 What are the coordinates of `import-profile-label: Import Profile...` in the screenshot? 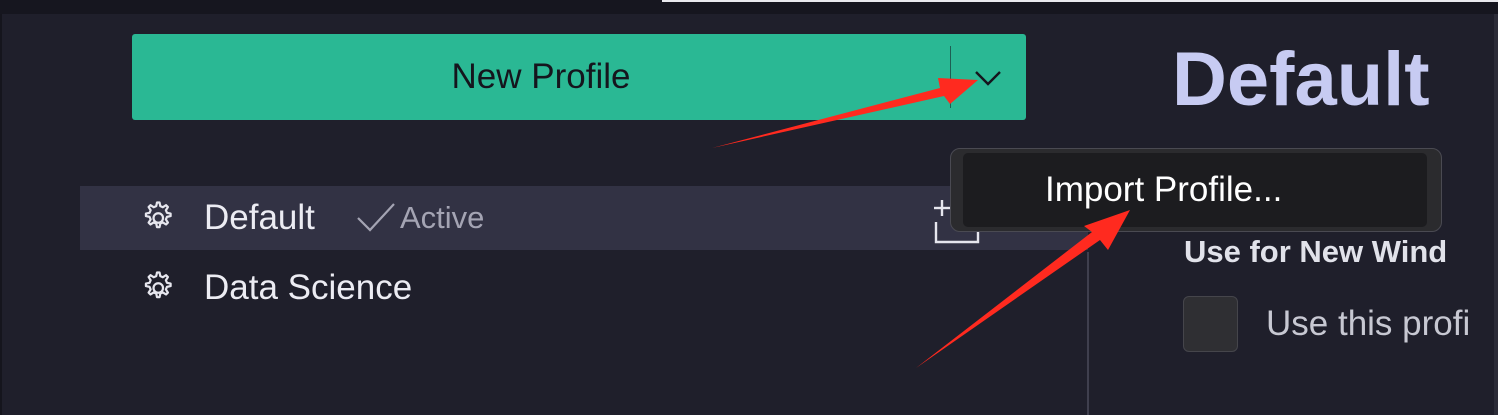 It's located at (1164, 189).